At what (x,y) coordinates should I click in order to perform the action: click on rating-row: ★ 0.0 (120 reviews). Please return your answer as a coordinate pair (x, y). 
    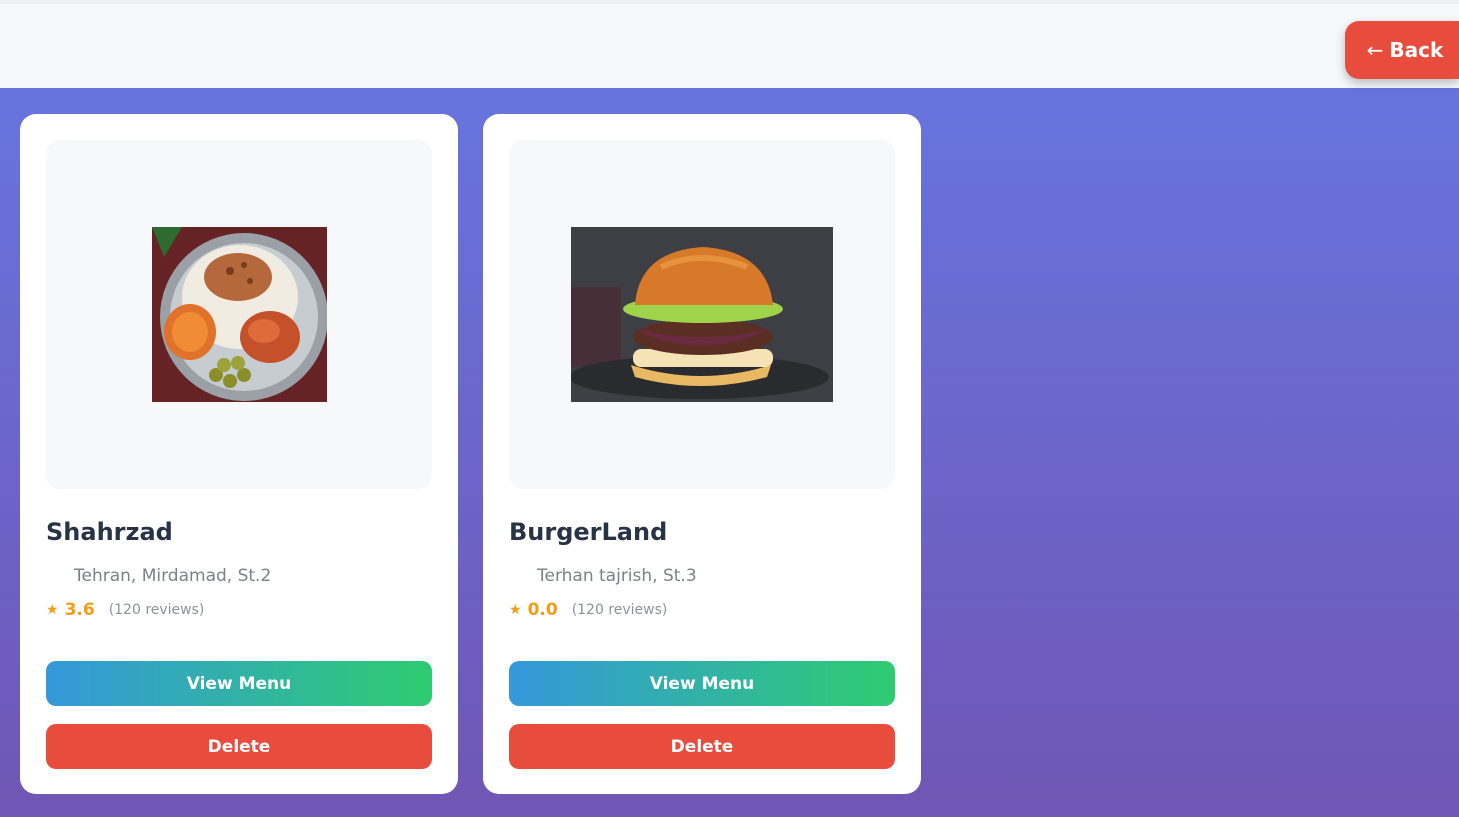
    Looking at the image, I should click on (588, 610).